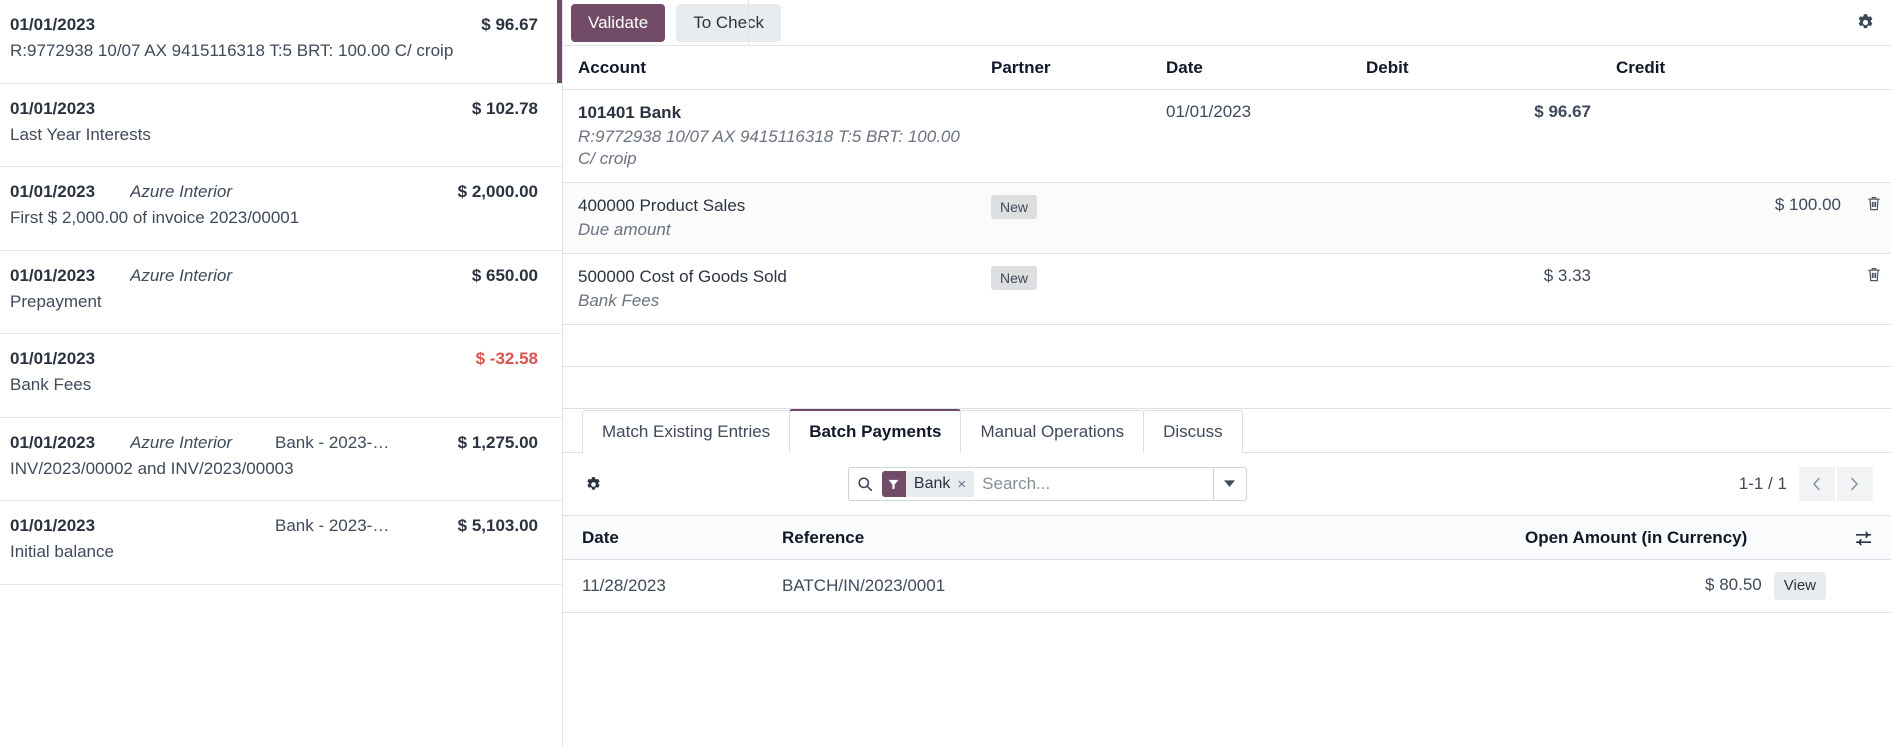 Image resolution: width=1891 pixels, height=746 pixels. Describe the element at coordinates (769, 289) in the screenshot. I see `line-account-cell: 500000 Cost of Goods Sold Bank Fees` at that location.